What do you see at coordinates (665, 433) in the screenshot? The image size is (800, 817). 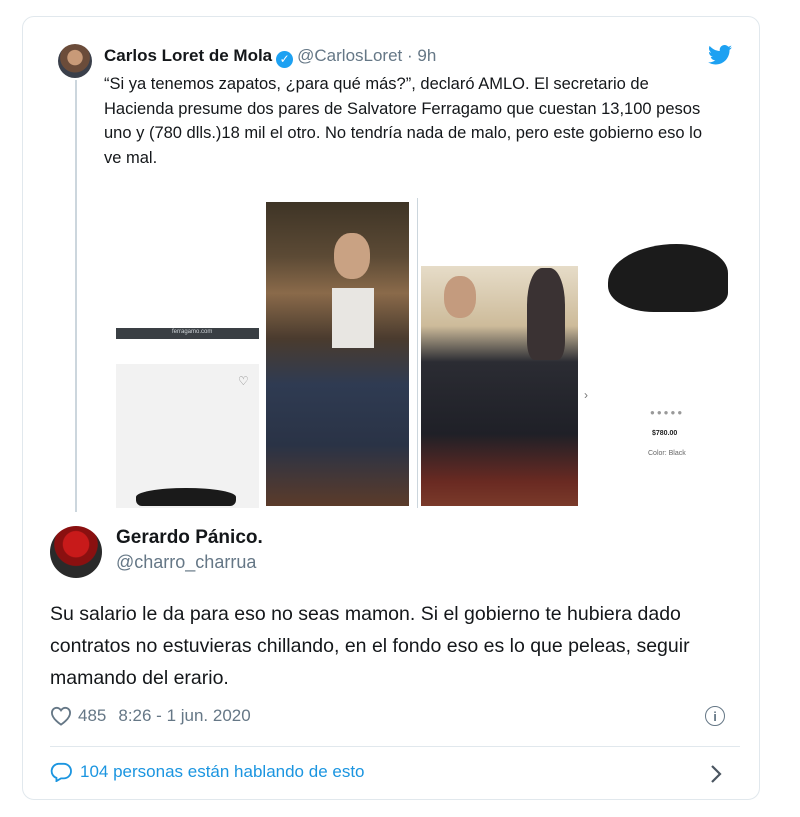 I see `media-price: $780.00` at bounding box center [665, 433].